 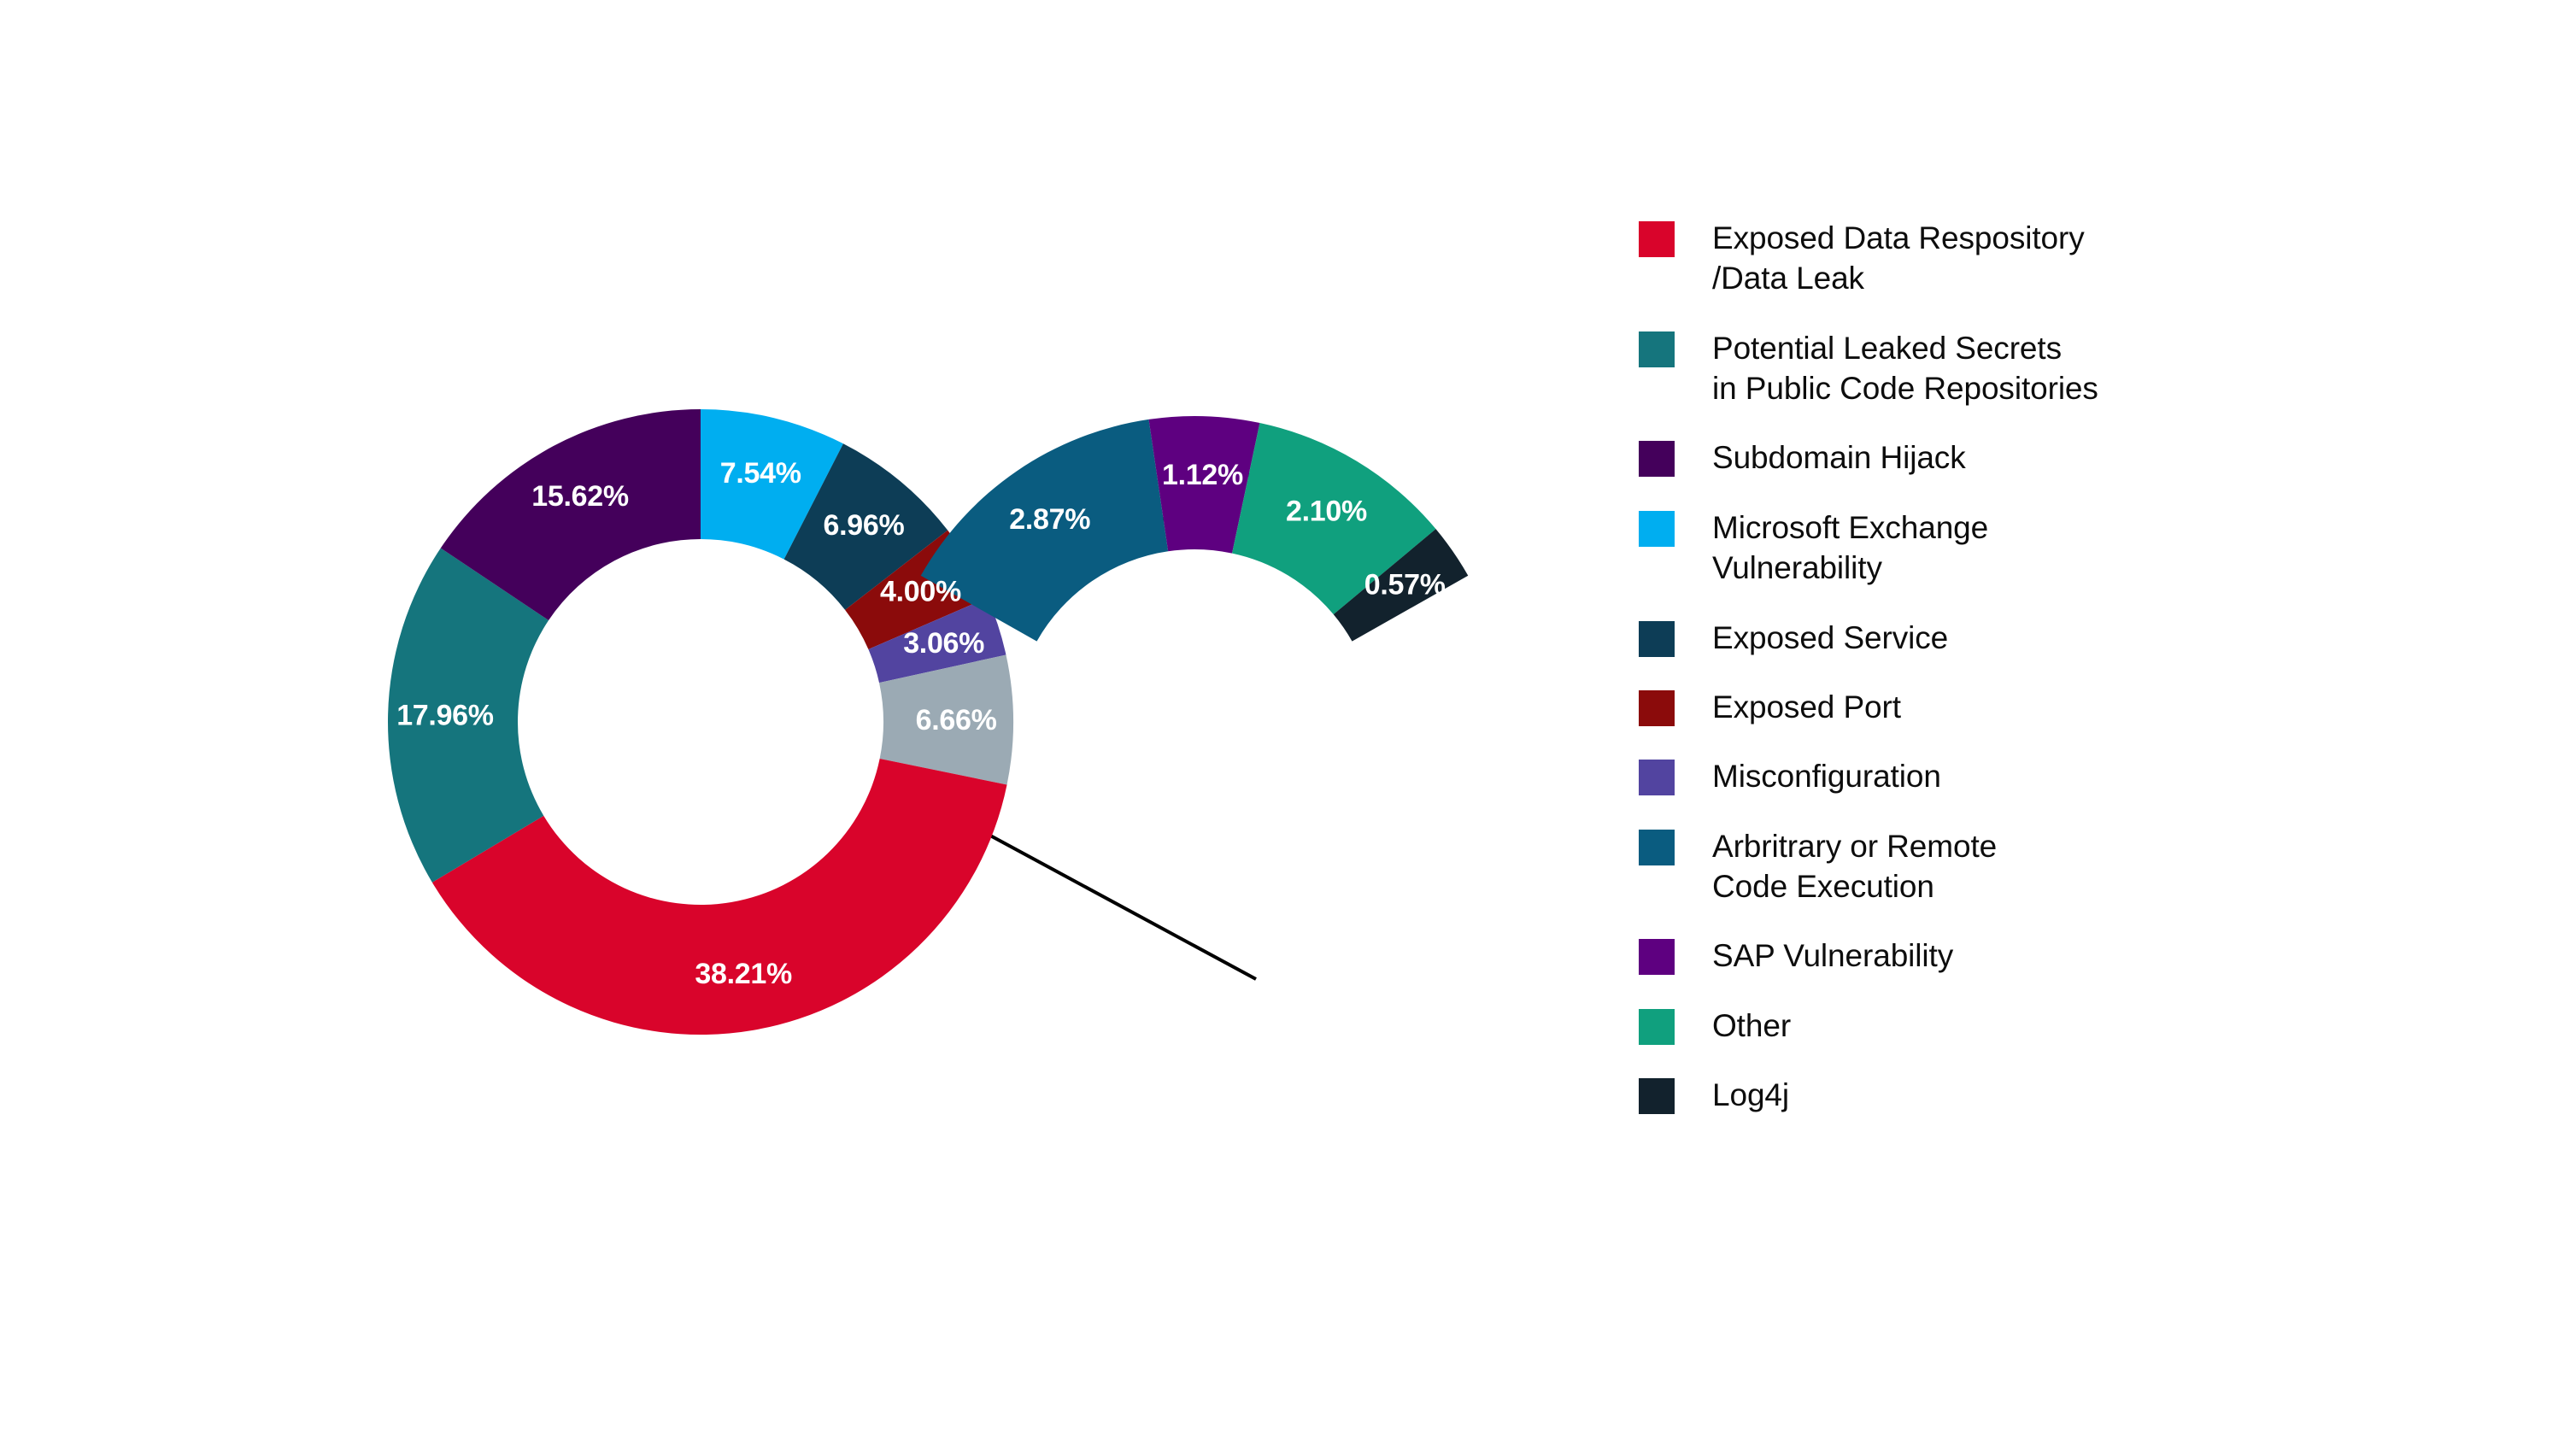 What do you see at coordinates (1049, 519) in the screenshot?
I see `breakout-donut-slice-value-label: 2.87%` at bounding box center [1049, 519].